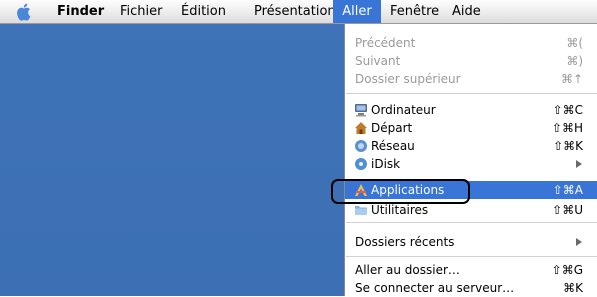  I want to click on menu-finder: Finder, so click(80, 11).